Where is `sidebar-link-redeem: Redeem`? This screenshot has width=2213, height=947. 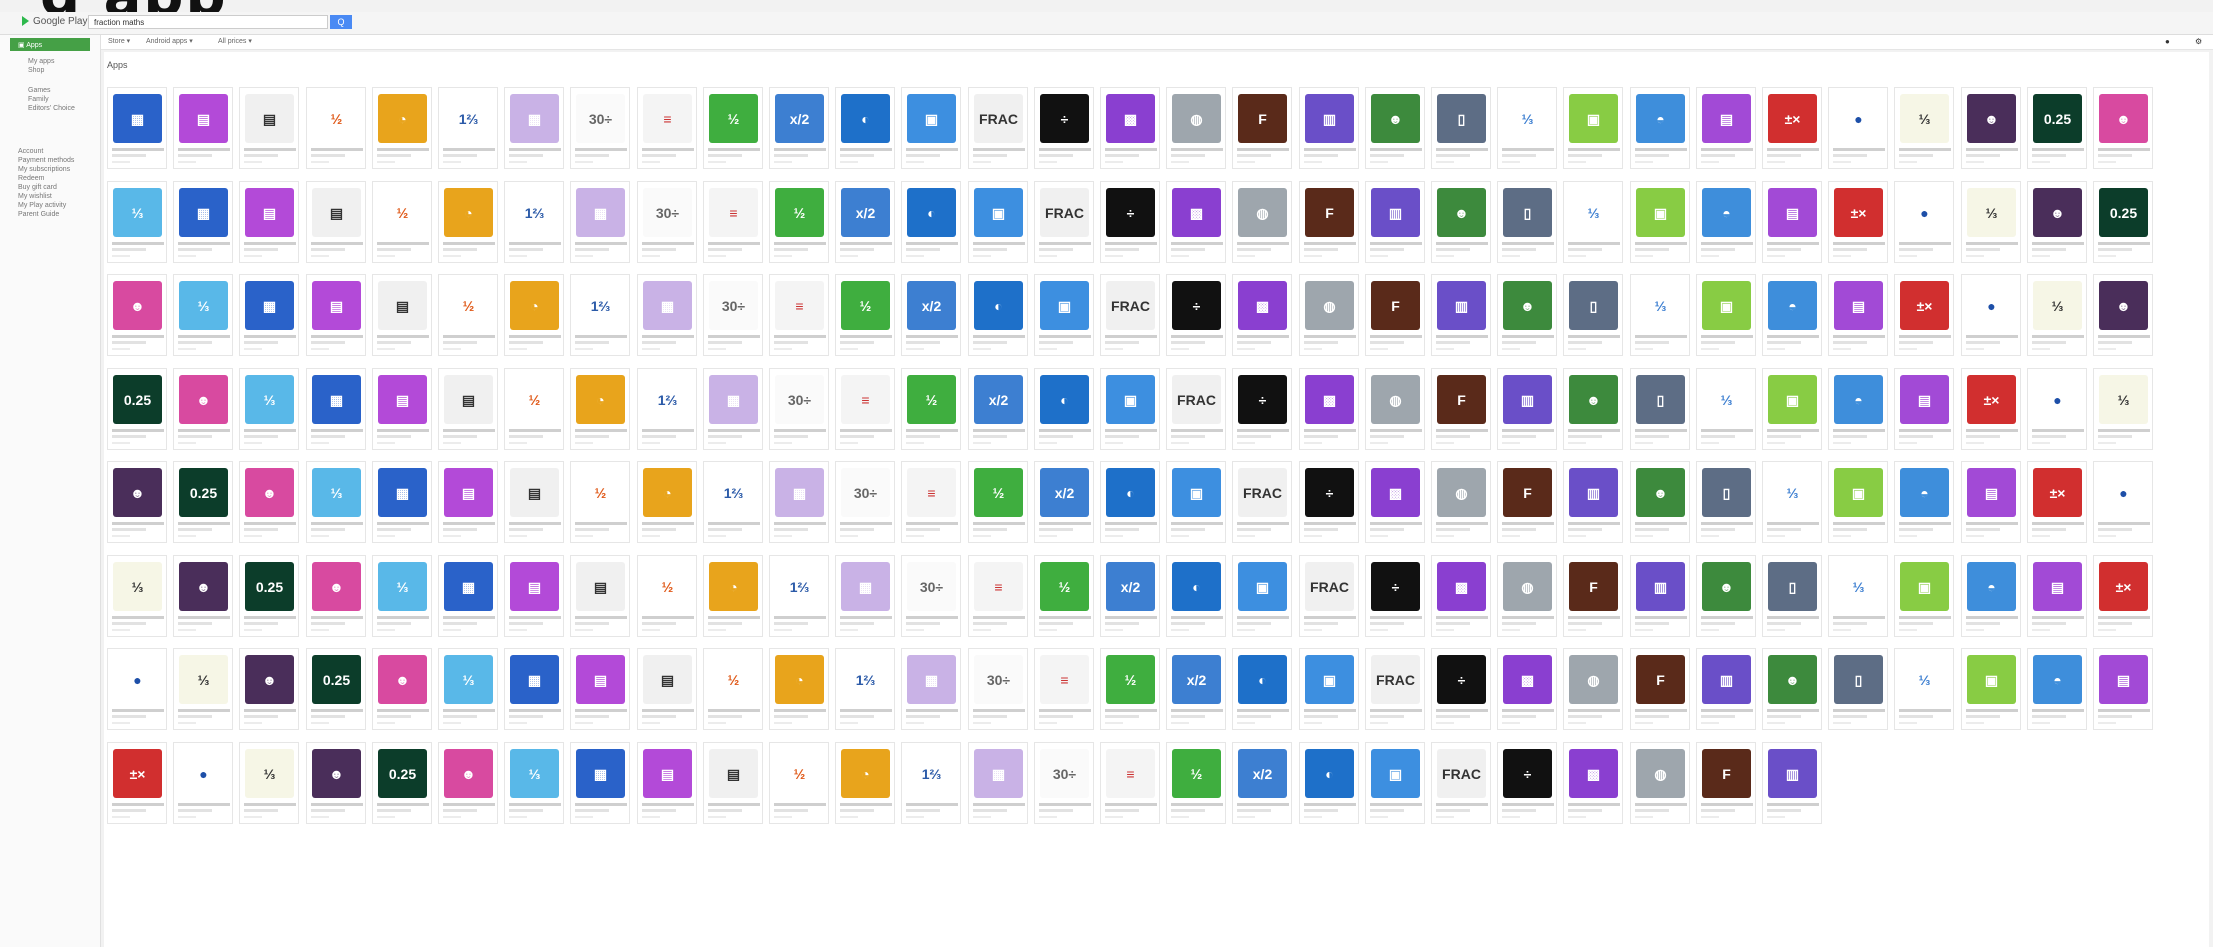
sidebar-link-redeem: Redeem is located at coordinates (31, 178).